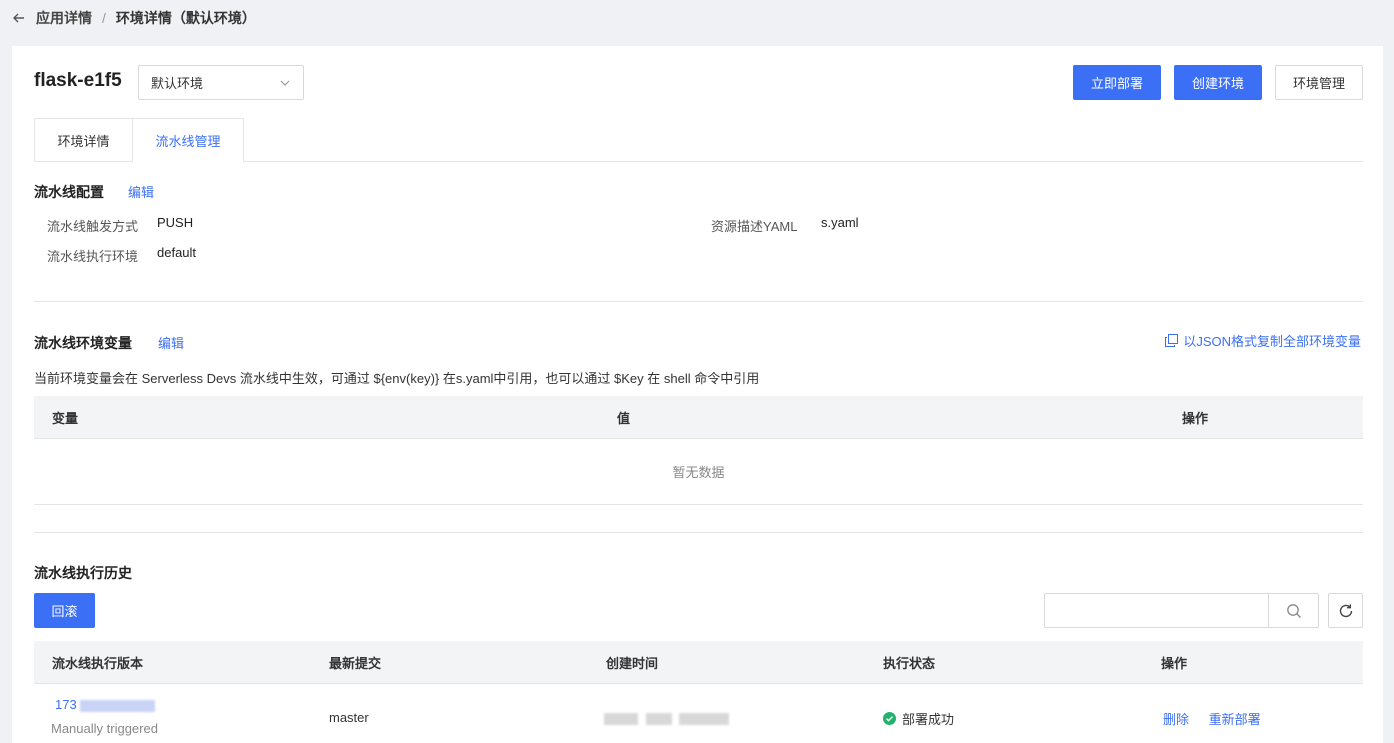 The image size is (1394, 743). What do you see at coordinates (185, 18) in the screenshot?
I see `breadcrumb-current: 环境详情（默认环境）` at bounding box center [185, 18].